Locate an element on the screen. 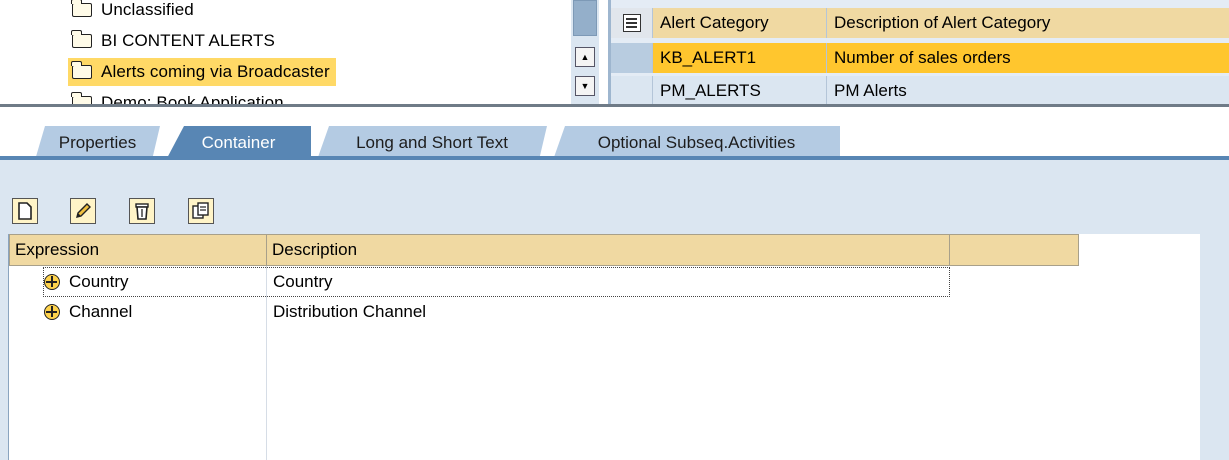  alert-category-cell: PM_ALERTS is located at coordinates (740, 91).